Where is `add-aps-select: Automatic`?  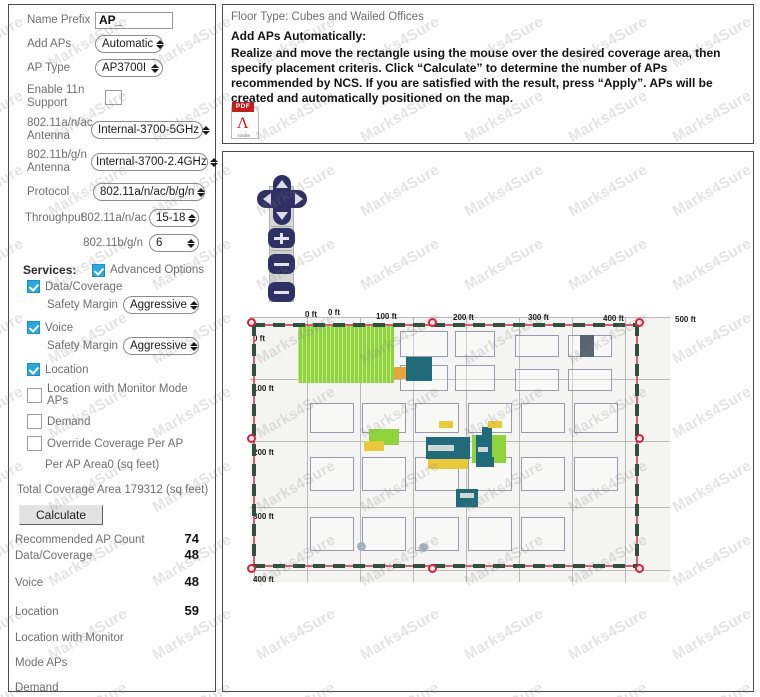
add-aps-select: Automatic is located at coordinates (130, 44).